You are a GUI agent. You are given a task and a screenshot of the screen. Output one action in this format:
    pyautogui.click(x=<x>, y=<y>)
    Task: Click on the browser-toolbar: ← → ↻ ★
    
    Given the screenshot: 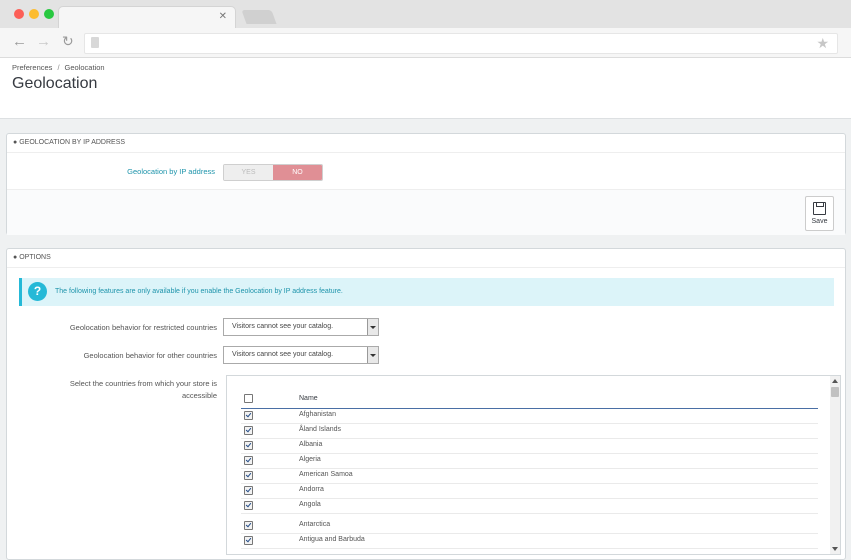 What is the action you would take?
    pyautogui.click(x=425, y=42)
    